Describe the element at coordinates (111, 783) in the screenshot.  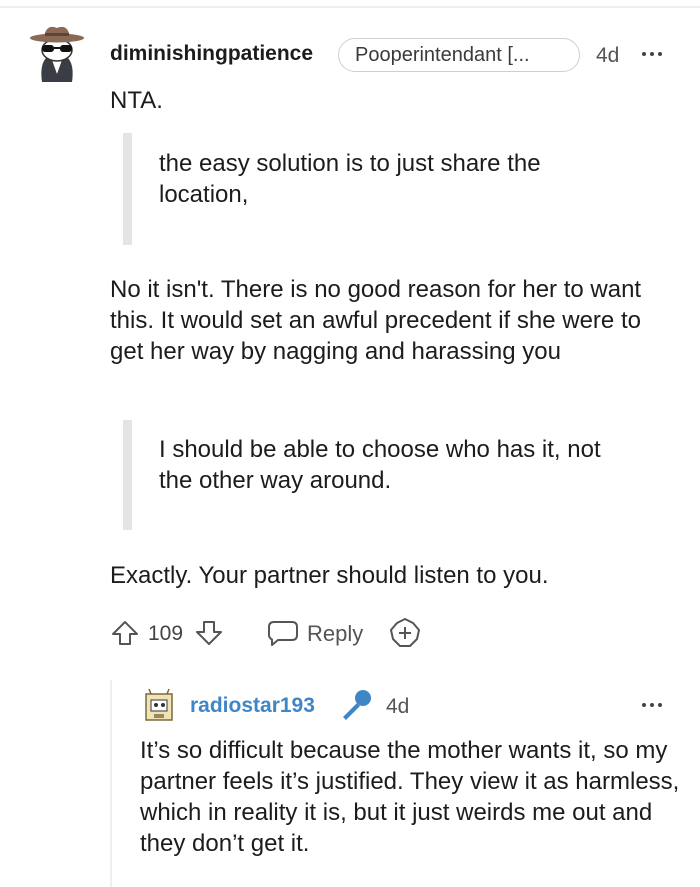
I see `thread-line` at that location.